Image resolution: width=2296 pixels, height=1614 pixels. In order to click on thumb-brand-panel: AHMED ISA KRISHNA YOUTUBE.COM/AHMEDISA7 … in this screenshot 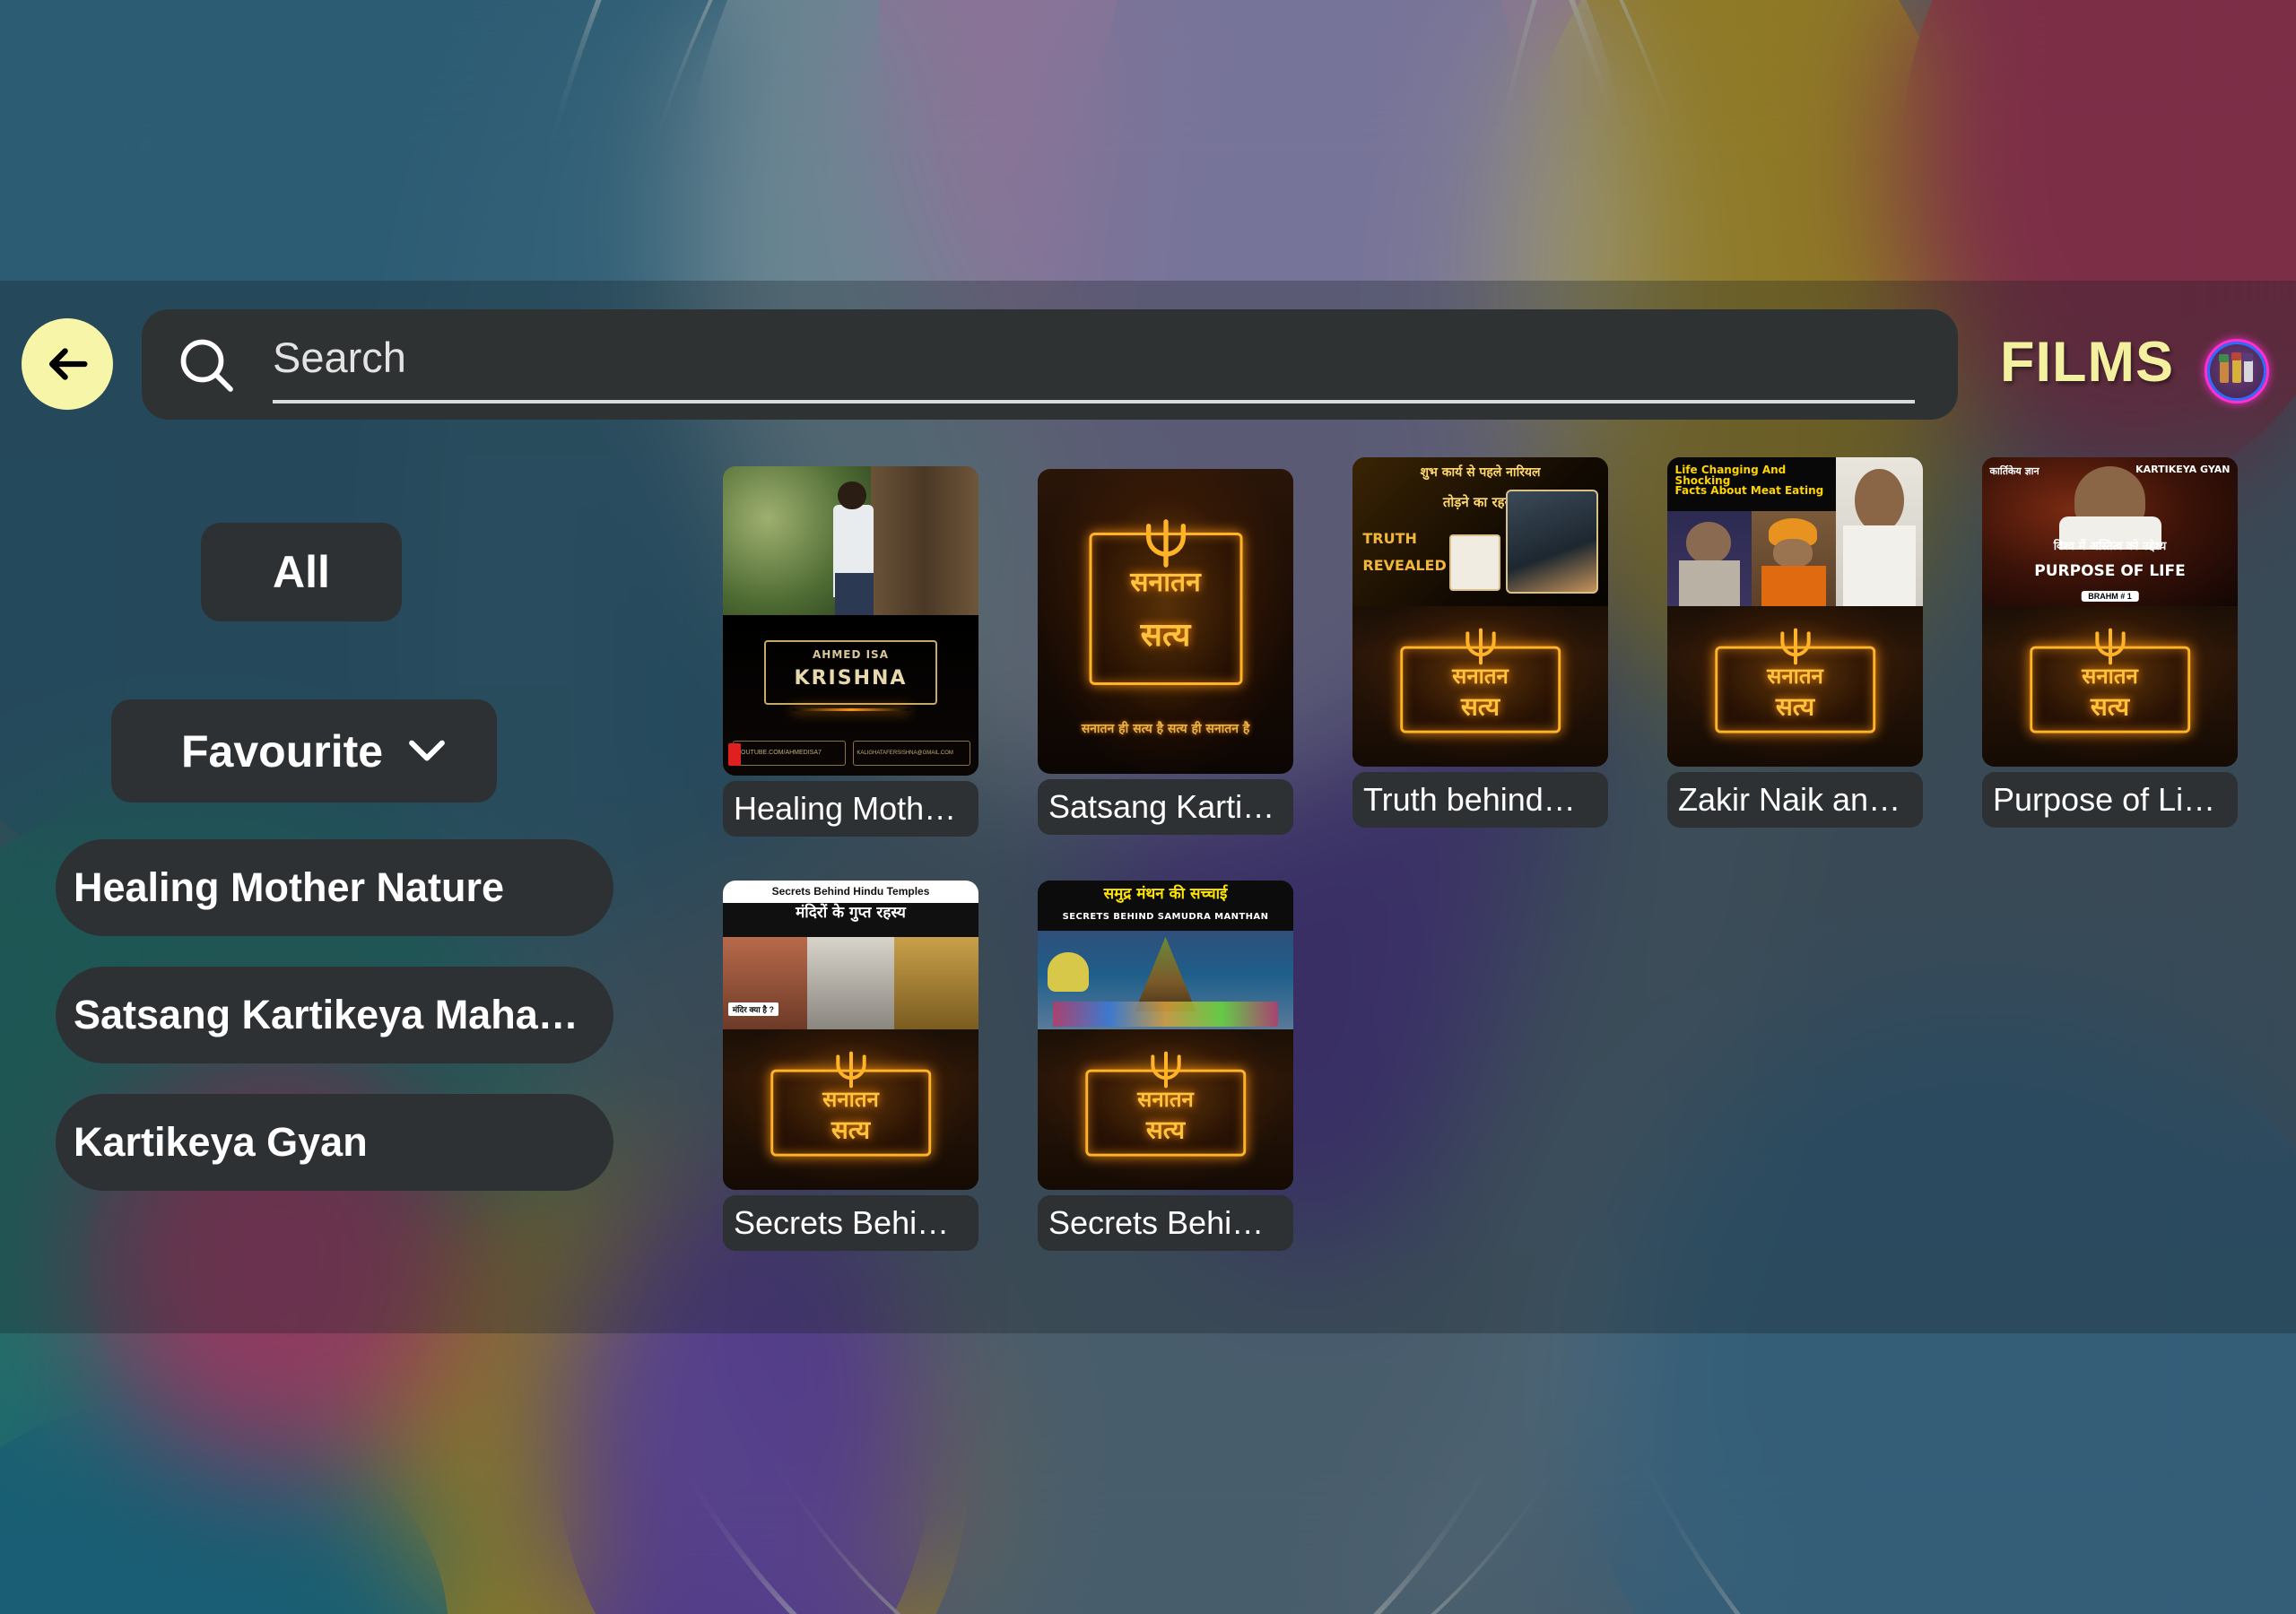, I will do `click(850, 695)`.